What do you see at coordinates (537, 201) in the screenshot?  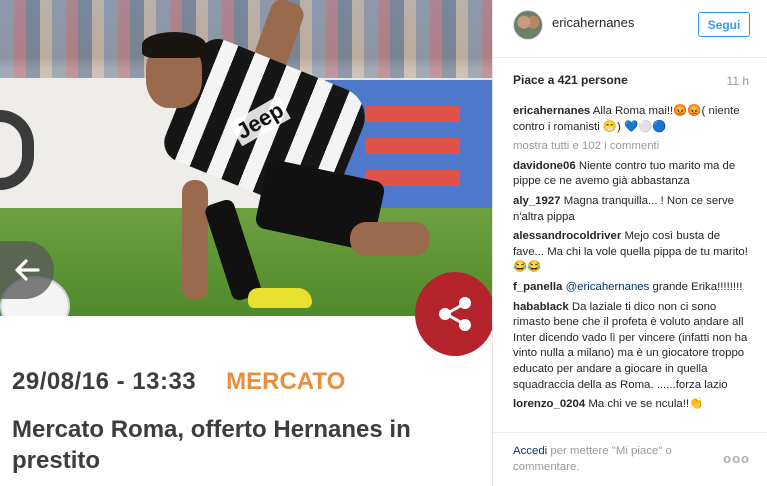 I see `comment-user: aly_1927` at bounding box center [537, 201].